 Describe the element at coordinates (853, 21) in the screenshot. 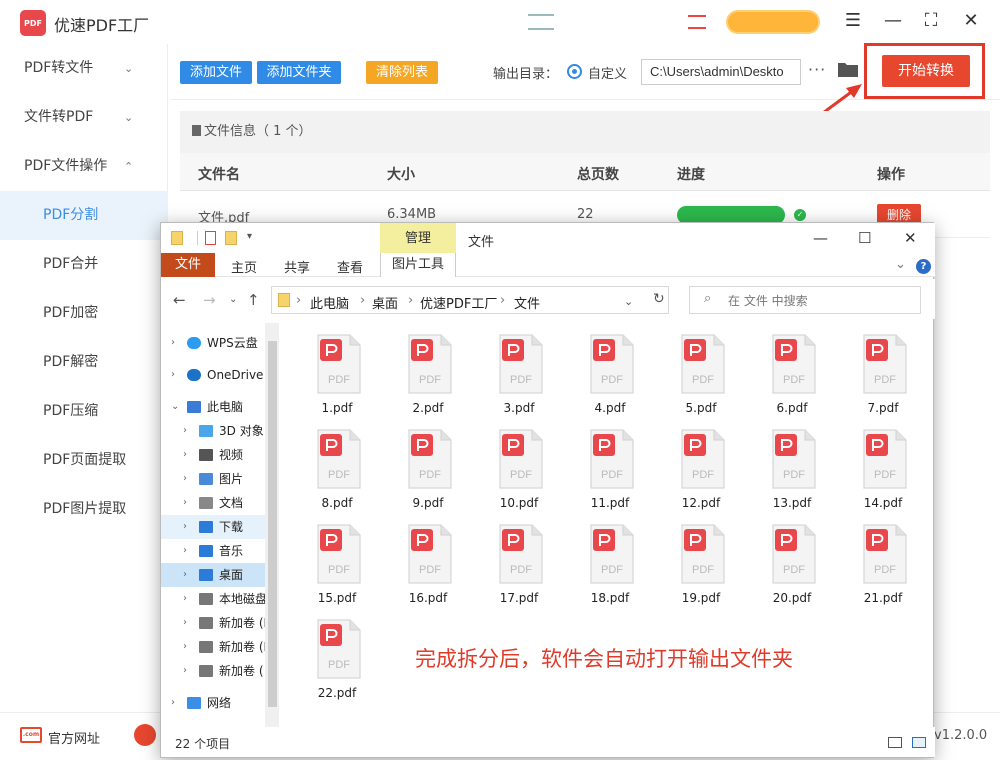

I see `hamburger-menu-icon: ☰` at that location.